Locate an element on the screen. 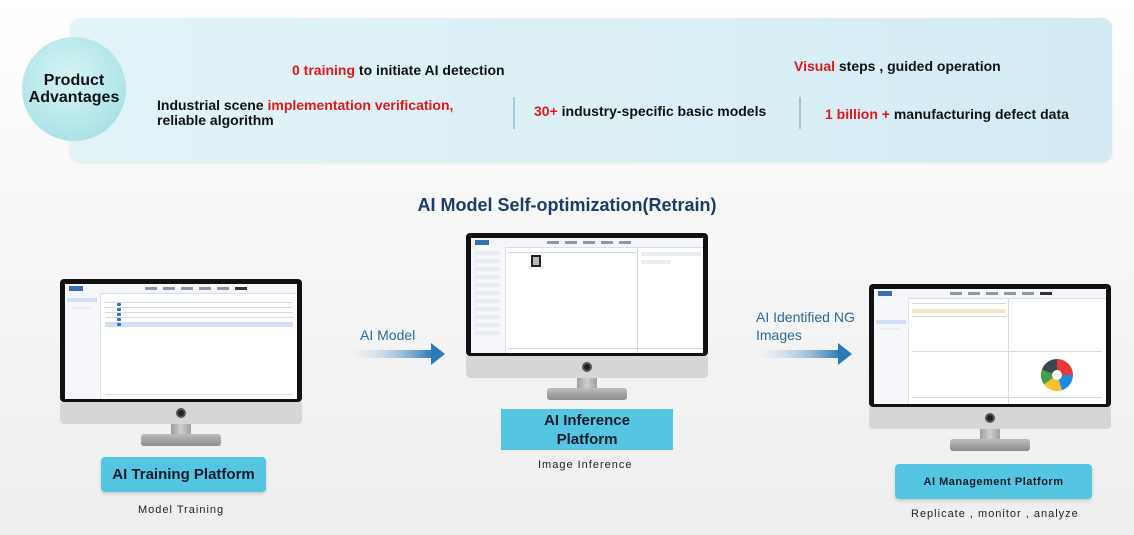  advantage-visual-text: steps , guided operation is located at coordinates (918, 66).